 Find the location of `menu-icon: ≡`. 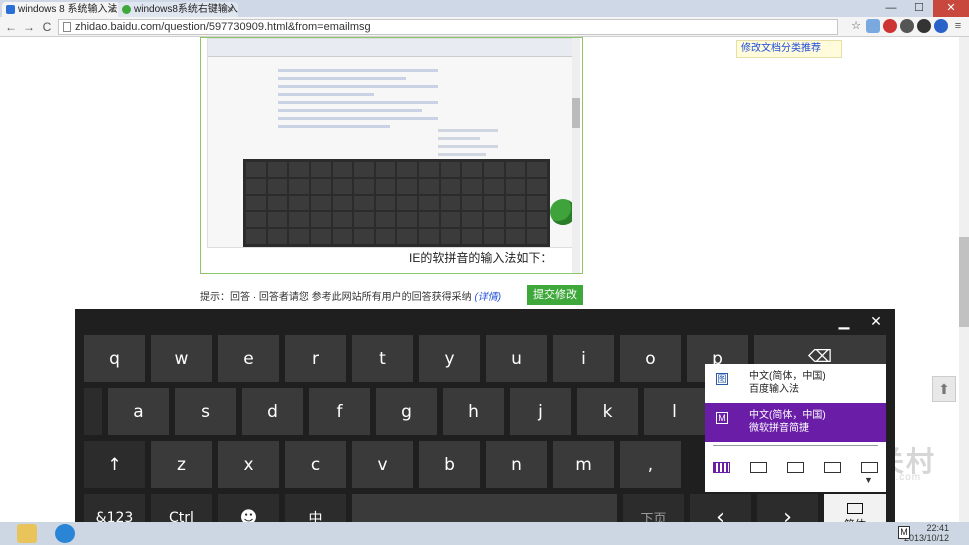

menu-icon: ≡ is located at coordinates (958, 26).